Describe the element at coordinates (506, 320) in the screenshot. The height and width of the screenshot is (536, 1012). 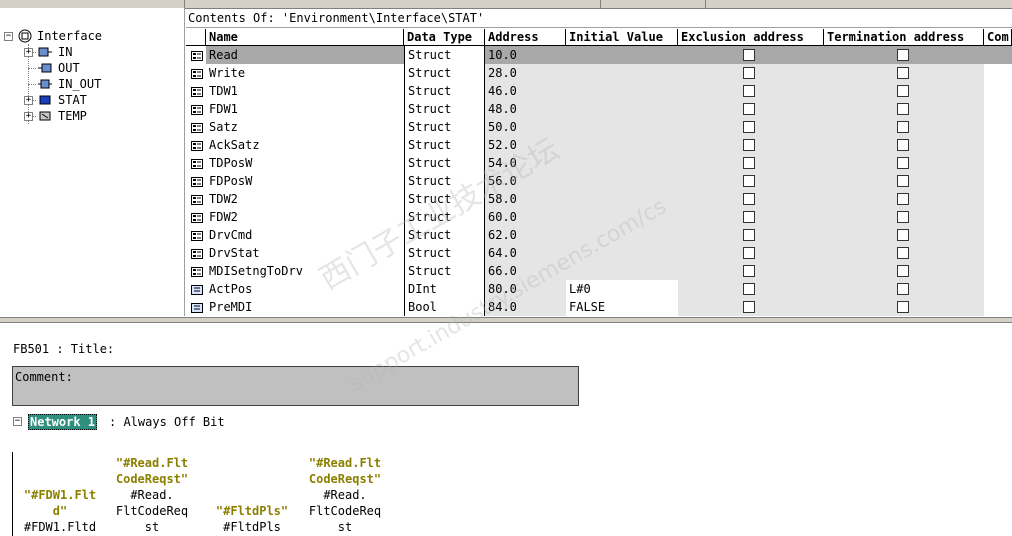
I see `pane-splitter` at that location.